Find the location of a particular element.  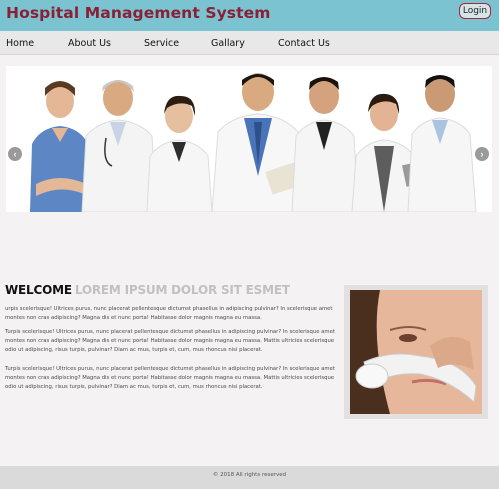

phone-woman-image is located at coordinates (416, 352).